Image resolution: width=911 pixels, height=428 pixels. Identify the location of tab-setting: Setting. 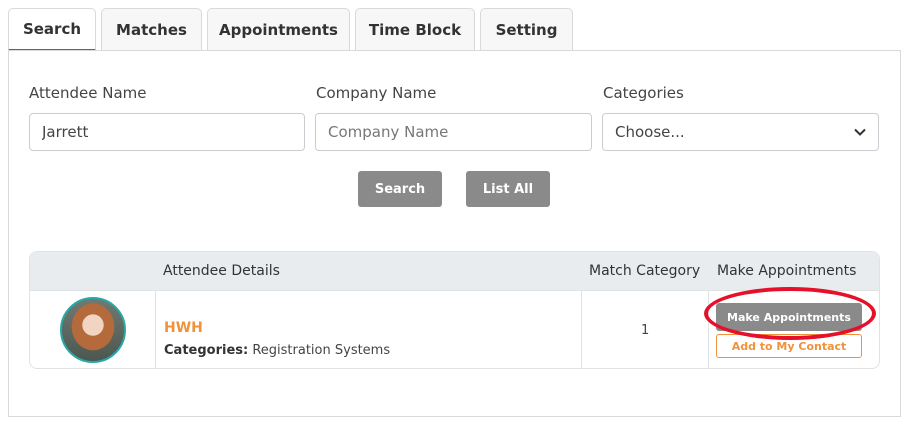
(526, 29).